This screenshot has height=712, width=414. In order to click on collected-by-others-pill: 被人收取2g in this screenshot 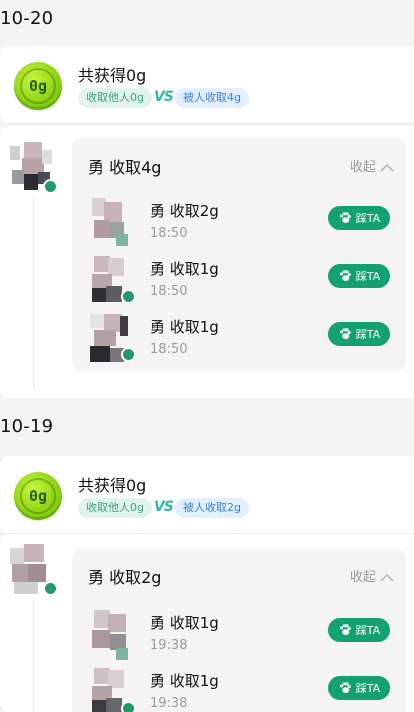, I will do `click(212, 508)`.